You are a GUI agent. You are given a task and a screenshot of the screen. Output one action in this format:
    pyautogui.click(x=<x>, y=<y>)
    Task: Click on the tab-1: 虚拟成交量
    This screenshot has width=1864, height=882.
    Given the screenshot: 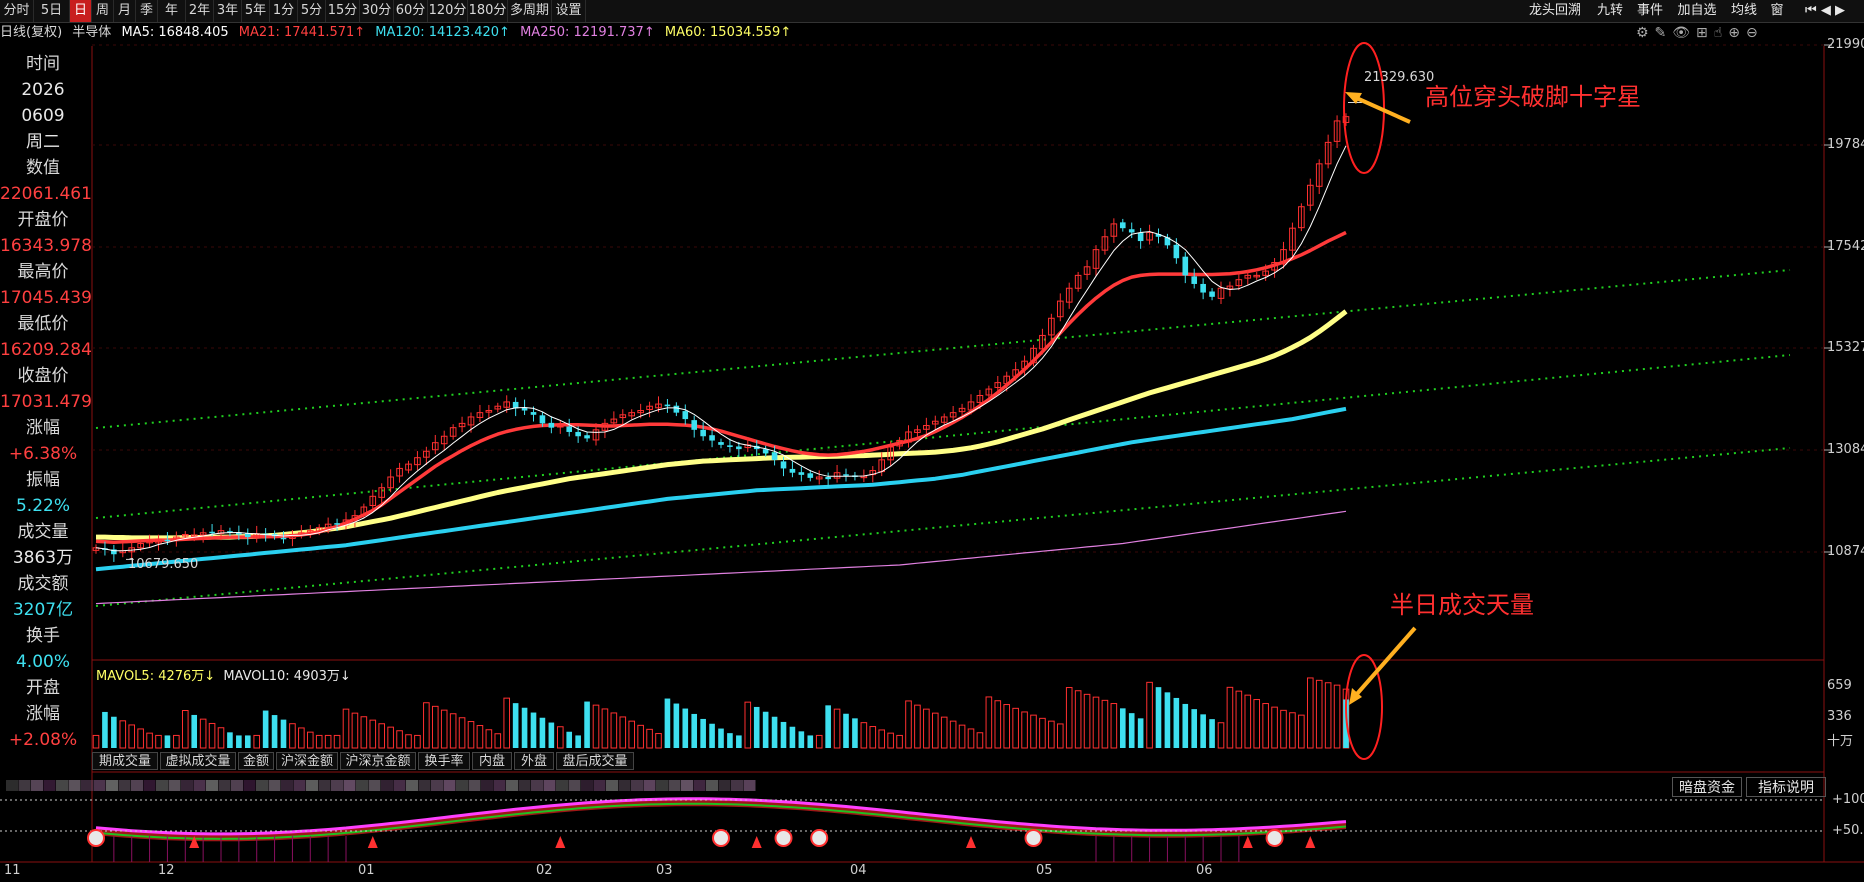 What is the action you would take?
    pyautogui.click(x=198, y=761)
    